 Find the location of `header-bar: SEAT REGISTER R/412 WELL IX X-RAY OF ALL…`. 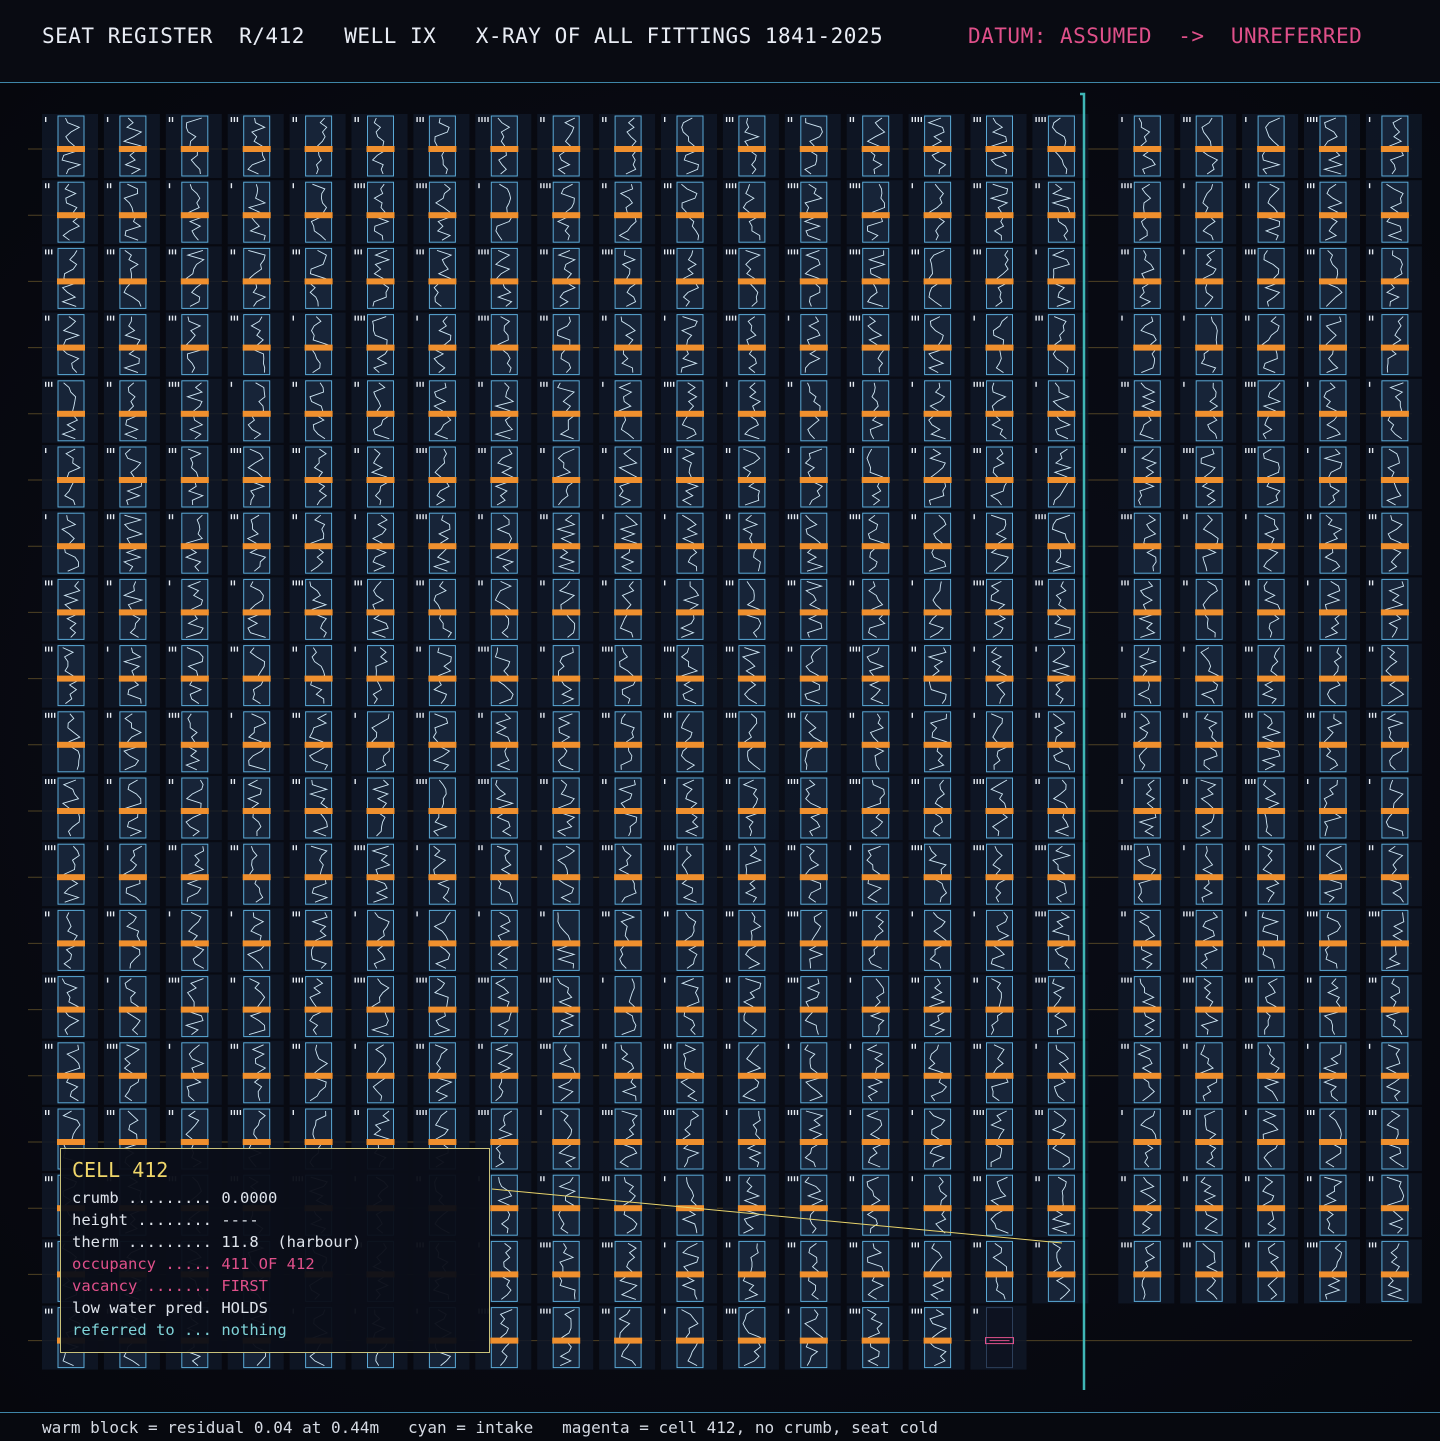

header-bar: SEAT REGISTER R/412 WELL IX X-RAY OF ALL… is located at coordinates (720, 41).